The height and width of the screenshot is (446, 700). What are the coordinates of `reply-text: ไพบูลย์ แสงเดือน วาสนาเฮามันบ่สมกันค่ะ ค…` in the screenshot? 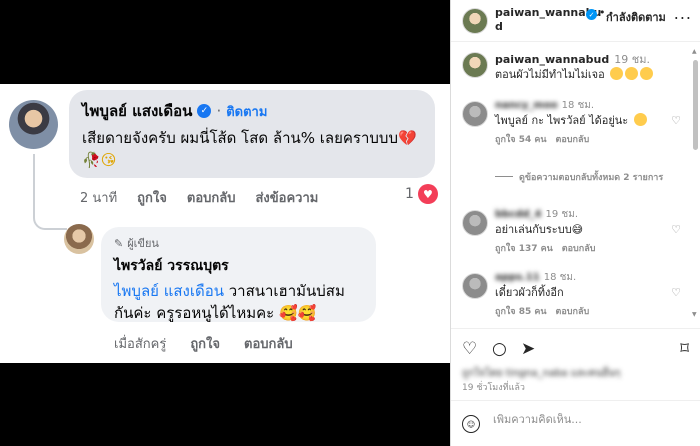 It's located at (229, 302).